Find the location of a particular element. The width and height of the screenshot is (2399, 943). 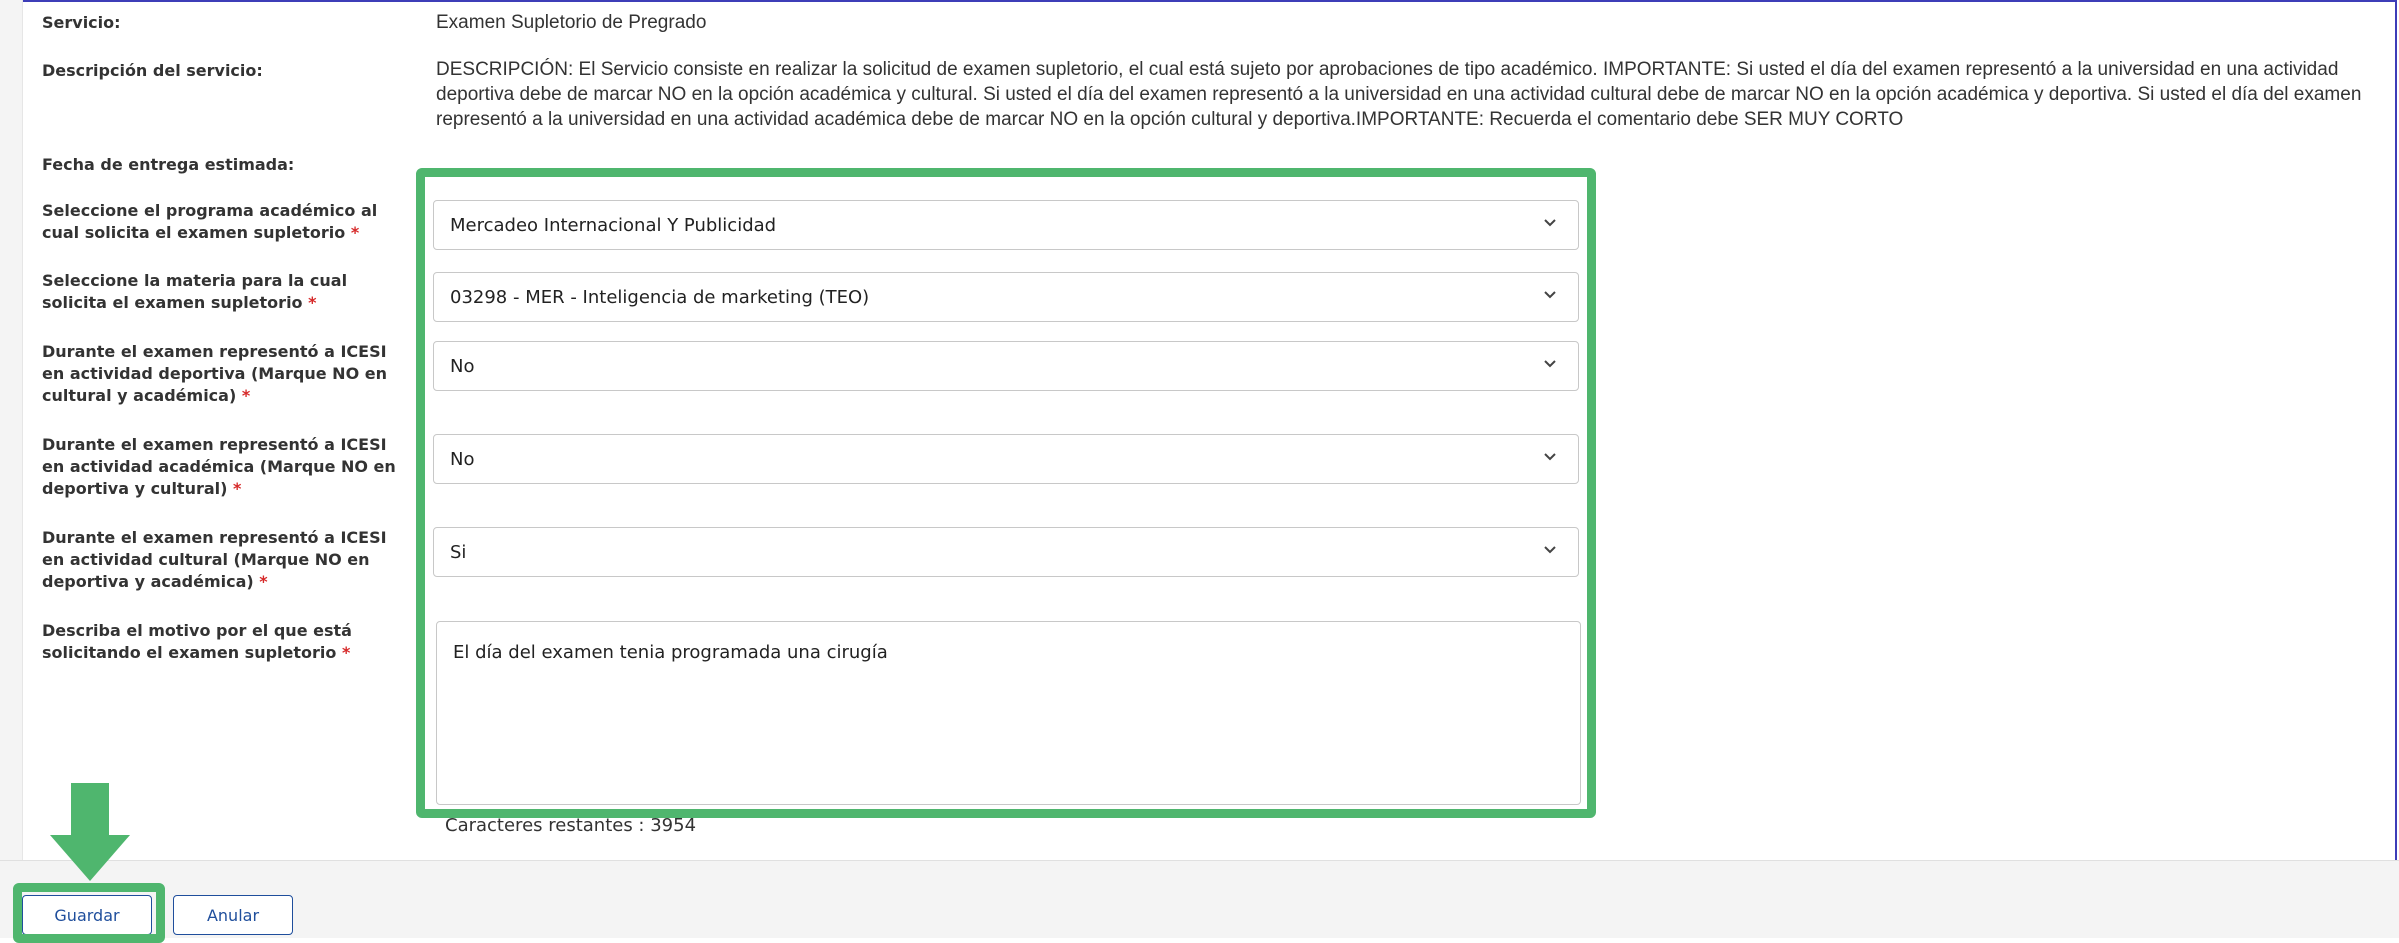

fecha-label: Fecha de entrega estimada: is located at coordinates (168, 164).